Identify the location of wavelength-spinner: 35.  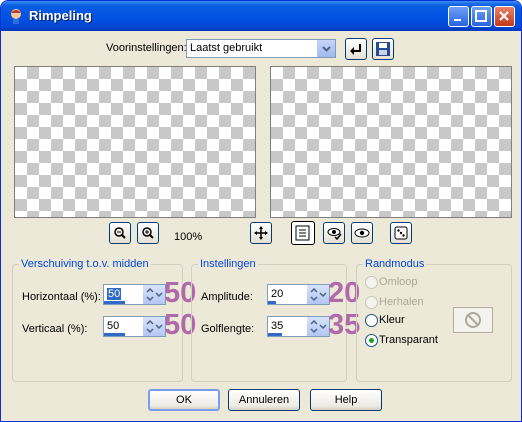
(298, 326).